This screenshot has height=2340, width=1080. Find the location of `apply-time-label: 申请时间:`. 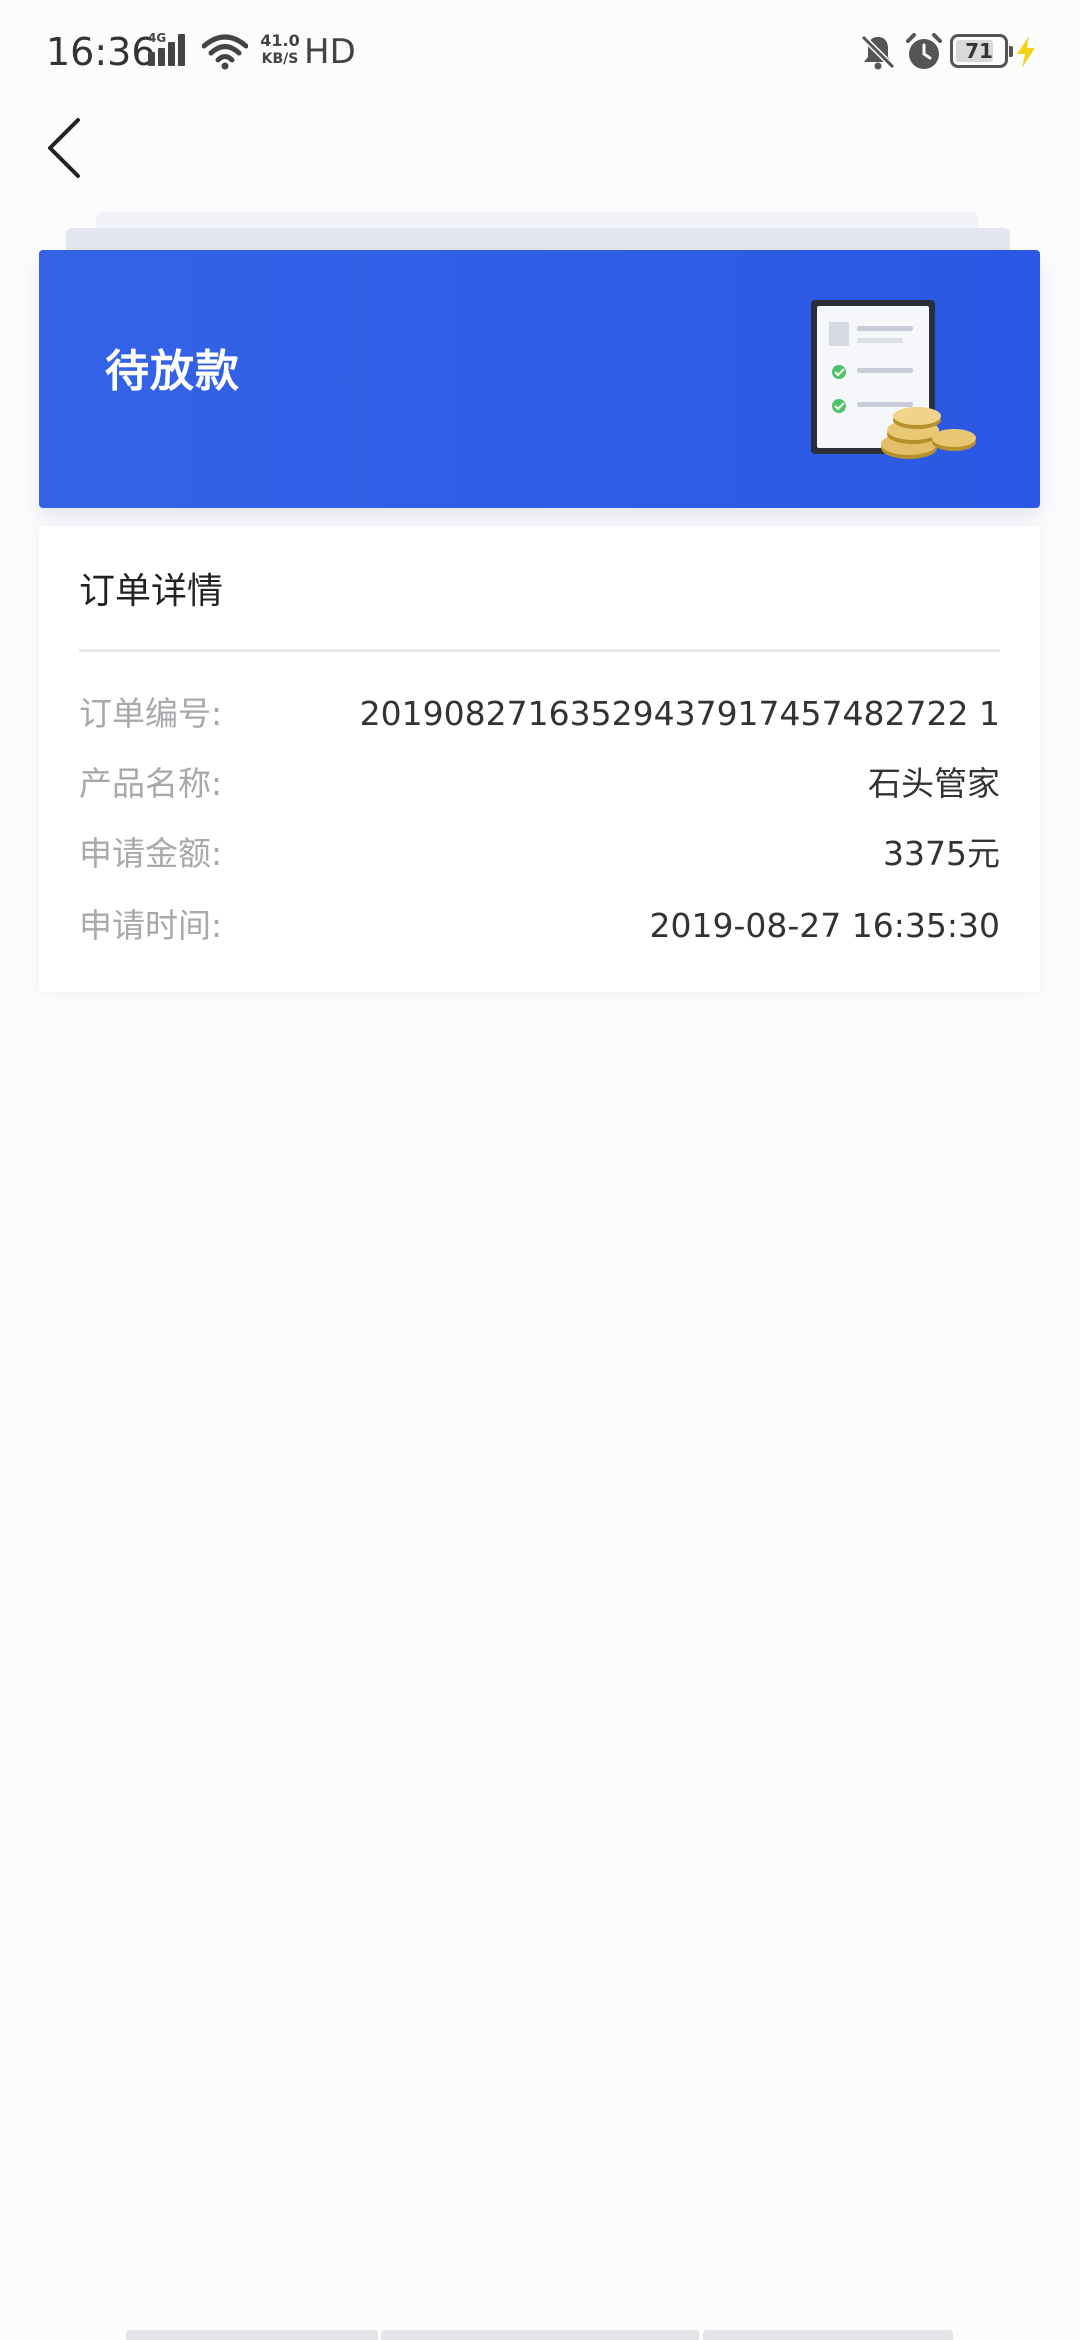

apply-time-label: 申请时间: is located at coordinates (151, 925).